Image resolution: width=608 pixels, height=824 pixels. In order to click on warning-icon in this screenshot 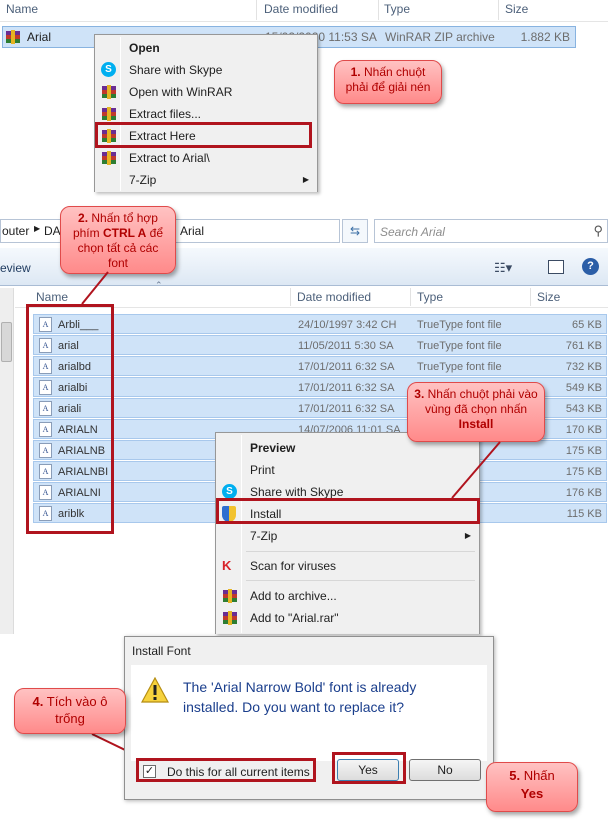, I will do `click(155, 690)`.